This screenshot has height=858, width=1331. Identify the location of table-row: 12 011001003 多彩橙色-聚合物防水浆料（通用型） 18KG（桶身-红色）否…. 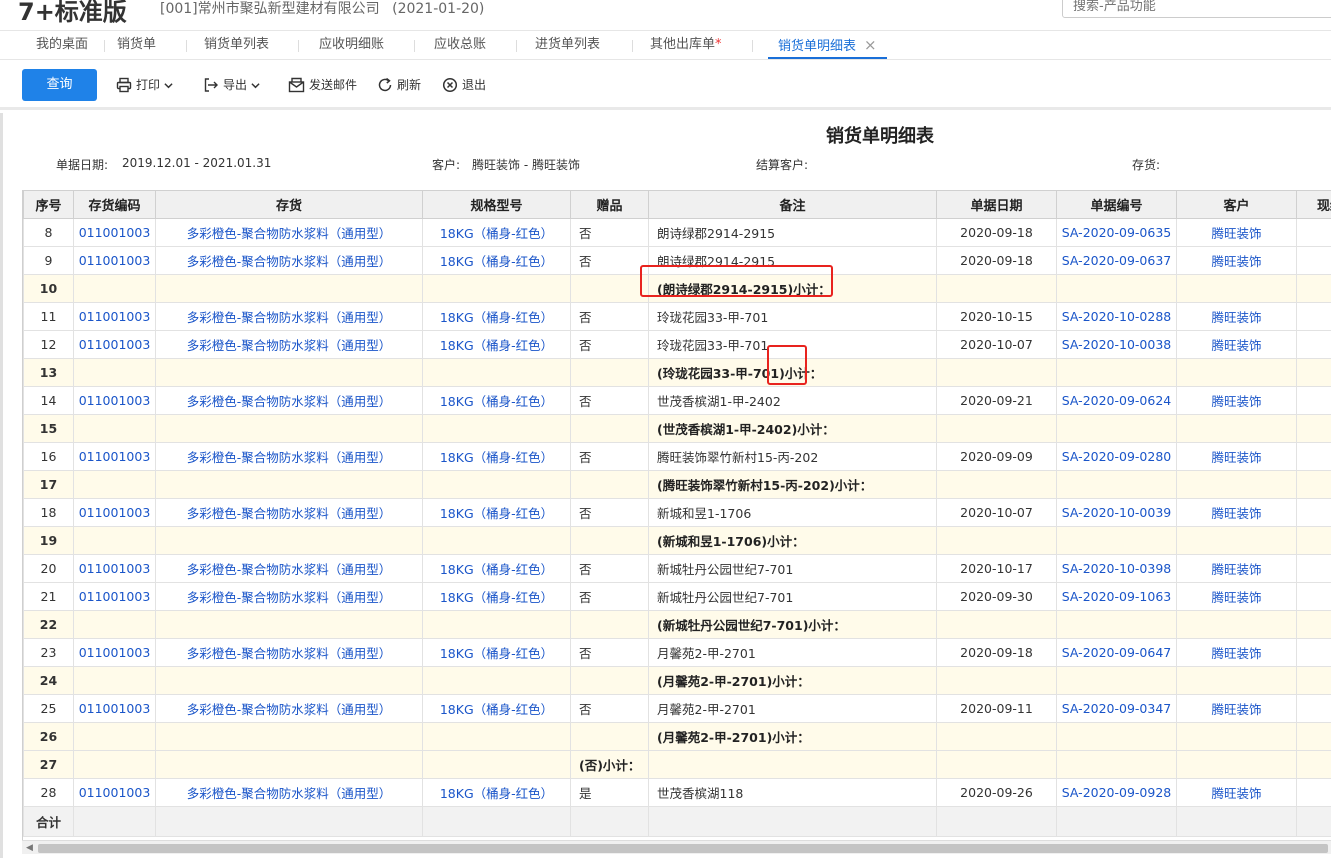
(677, 344).